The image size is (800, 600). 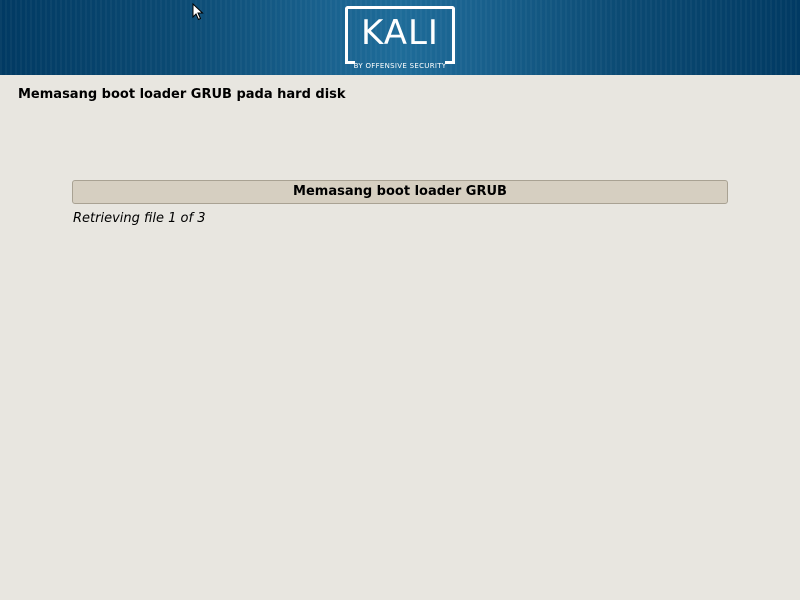 I want to click on progress-status: Retrieving file 1 of 3, so click(x=139, y=218).